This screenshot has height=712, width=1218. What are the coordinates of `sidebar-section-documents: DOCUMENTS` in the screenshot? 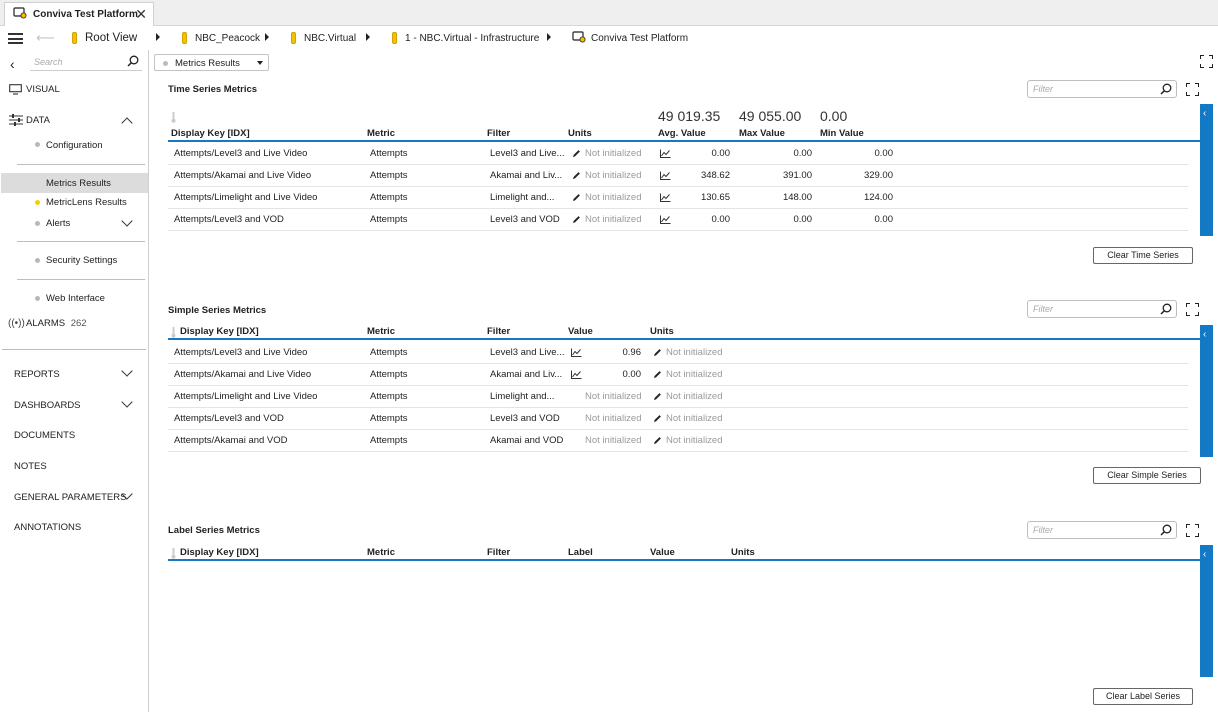 It's located at (44, 435).